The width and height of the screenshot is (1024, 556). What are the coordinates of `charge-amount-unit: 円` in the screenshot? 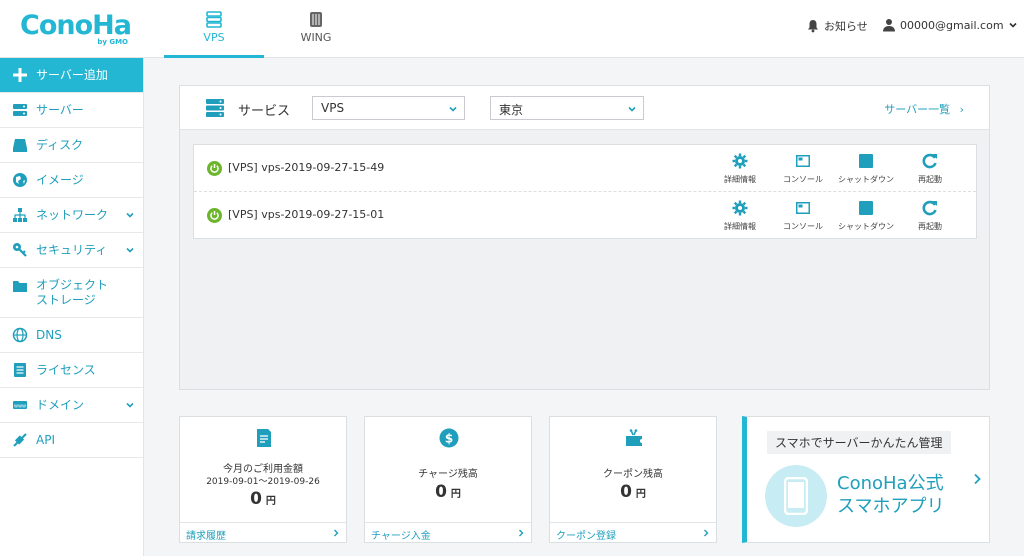 It's located at (455, 494).